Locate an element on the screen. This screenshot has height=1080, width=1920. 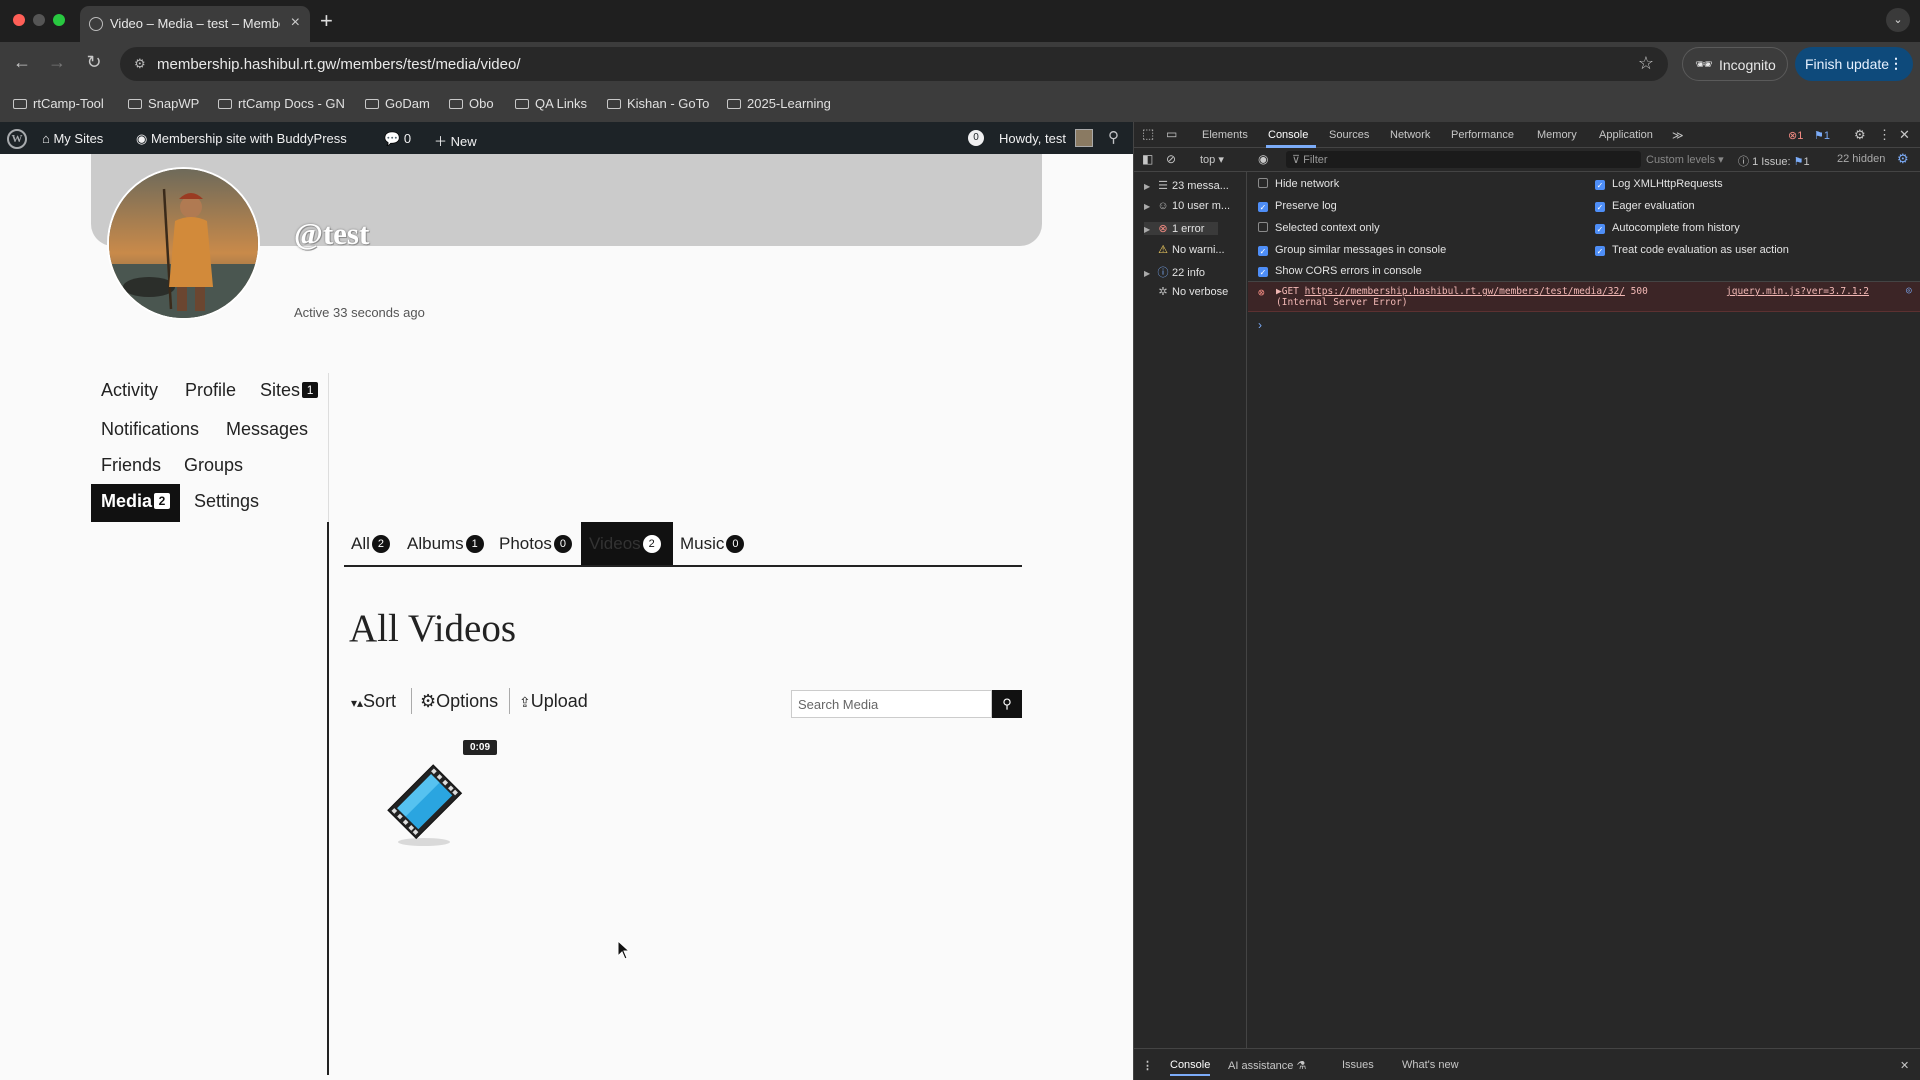
kebab-menu-icon: ⋮ is located at coordinates (1884, 135).